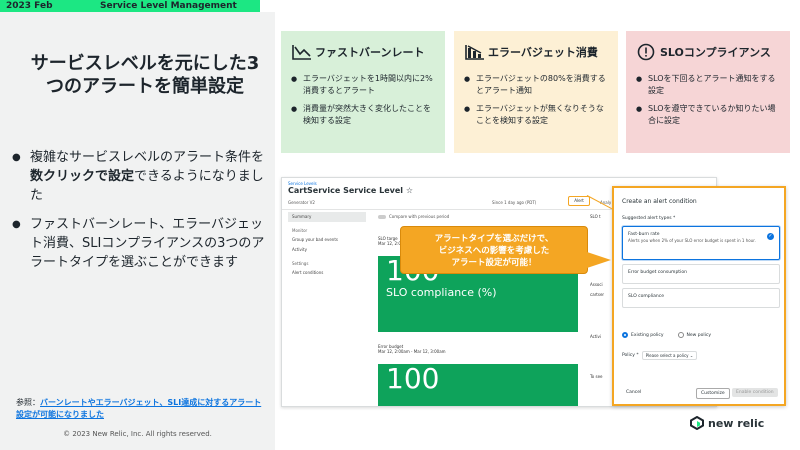 This screenshot has height=450, width=800. Describe the element at coordinates (715, 52) in the screenshot. I see `card-title-text: SLOコンプライアンス` at that location.